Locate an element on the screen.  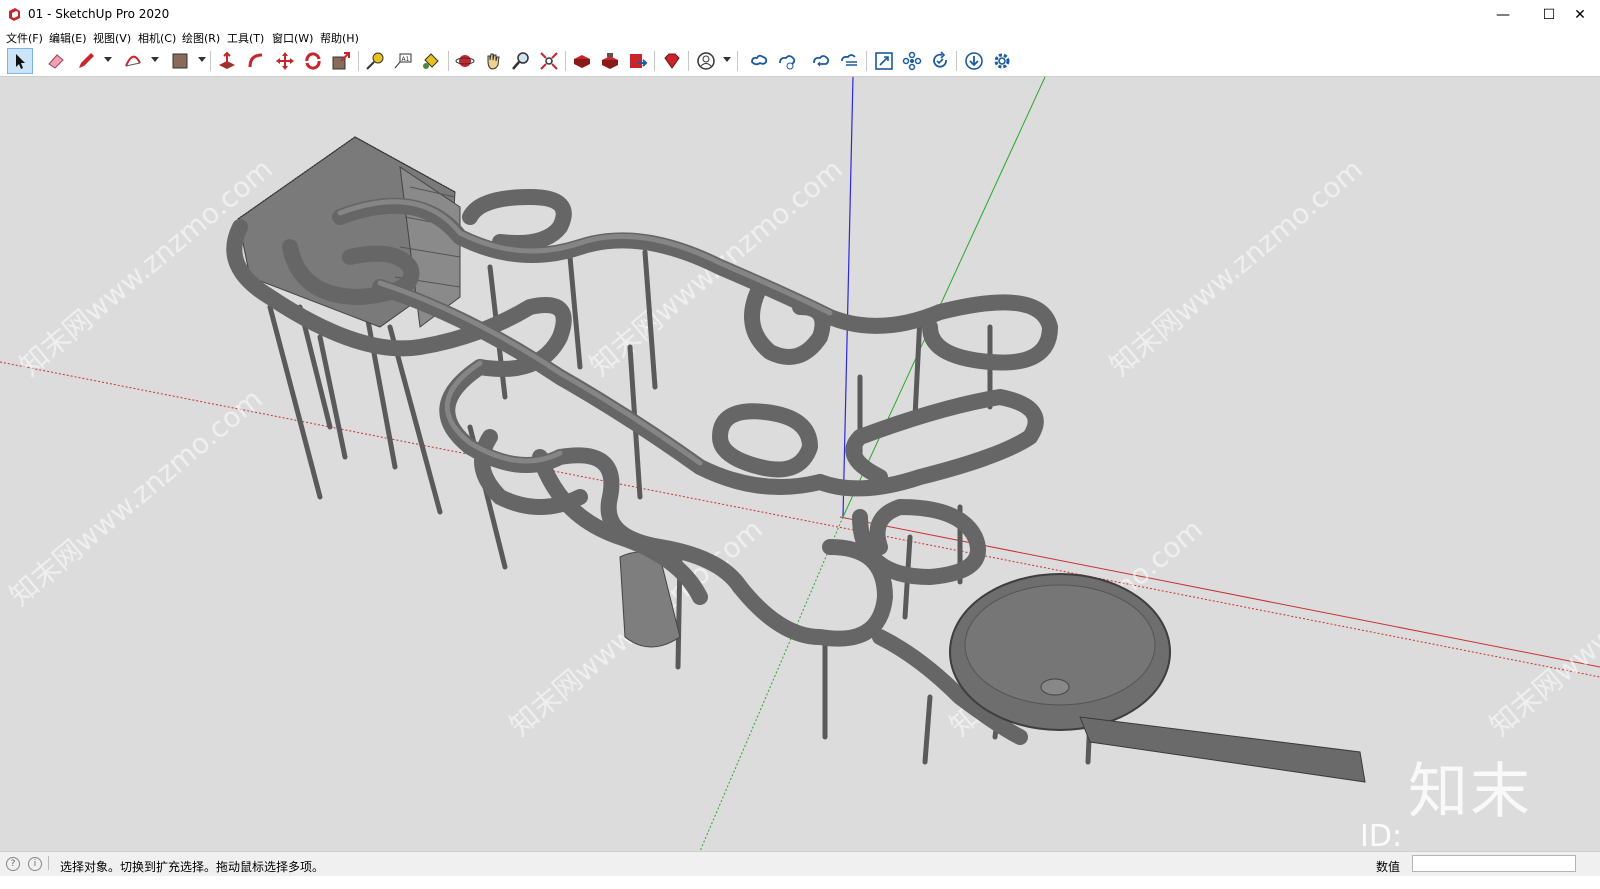
zoom-tool-button is located at coordinates (521, 61).